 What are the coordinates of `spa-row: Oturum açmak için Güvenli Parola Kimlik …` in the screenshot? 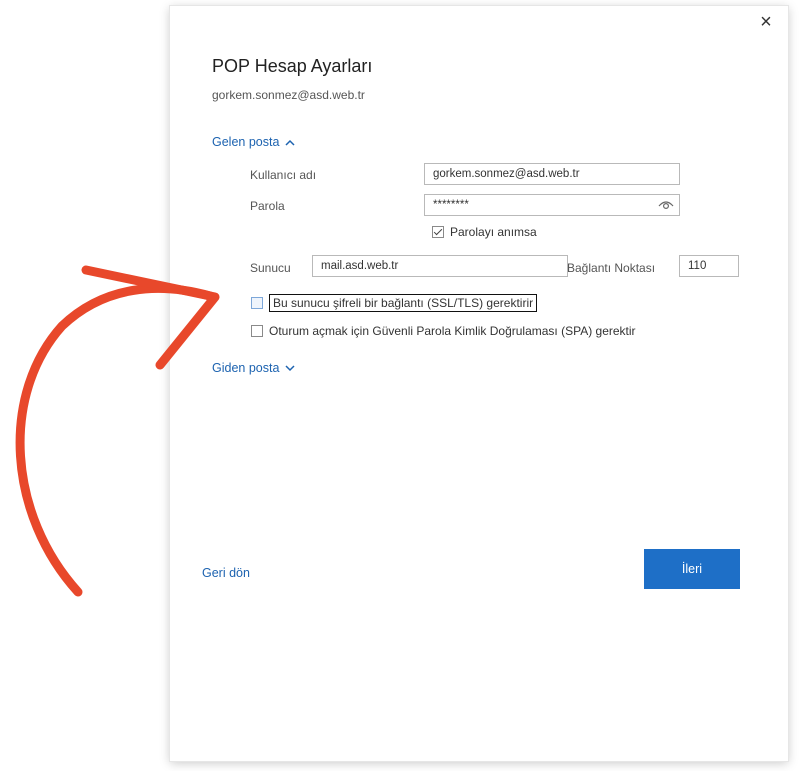 It's located at (443, 331).